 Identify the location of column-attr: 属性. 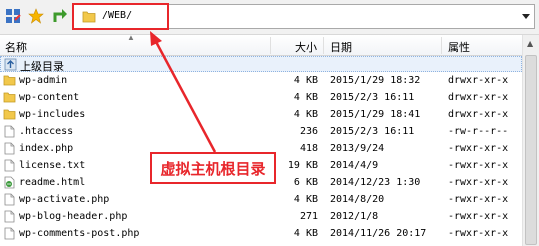
(459, 47).